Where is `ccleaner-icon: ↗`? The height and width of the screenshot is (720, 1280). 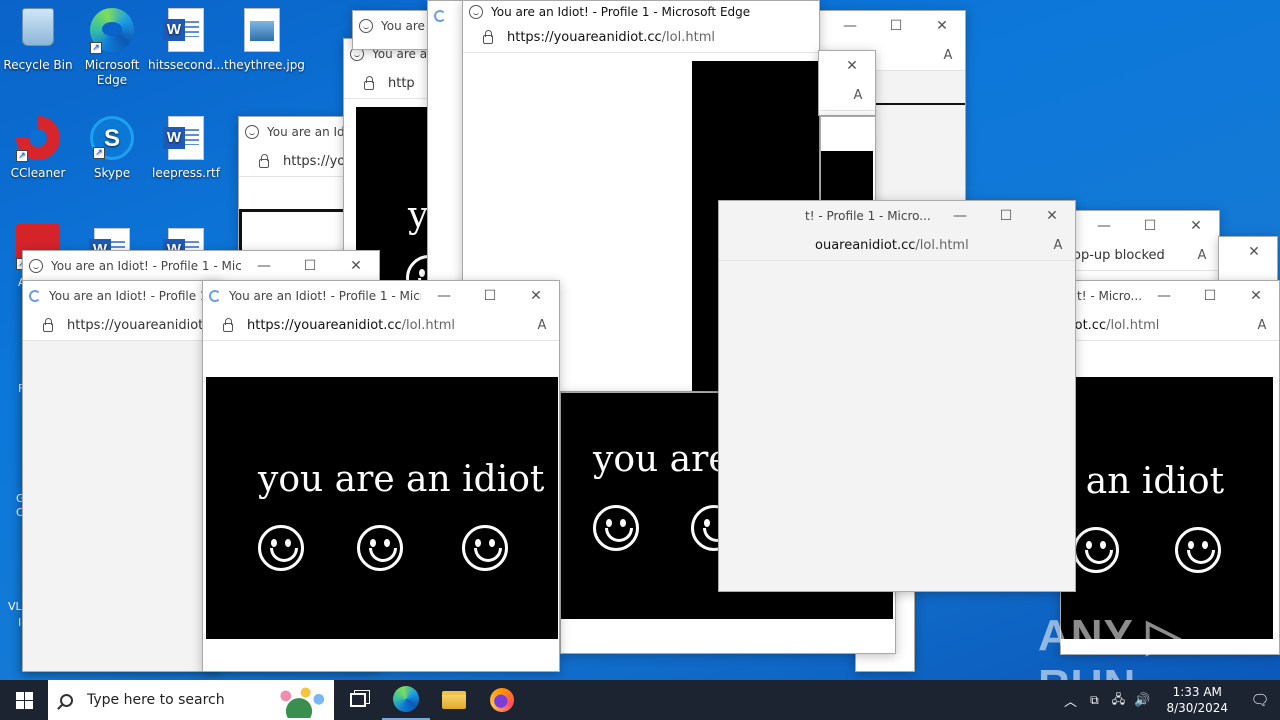
ccleaner-icon: ↗ is located at coordinates (38, 139).